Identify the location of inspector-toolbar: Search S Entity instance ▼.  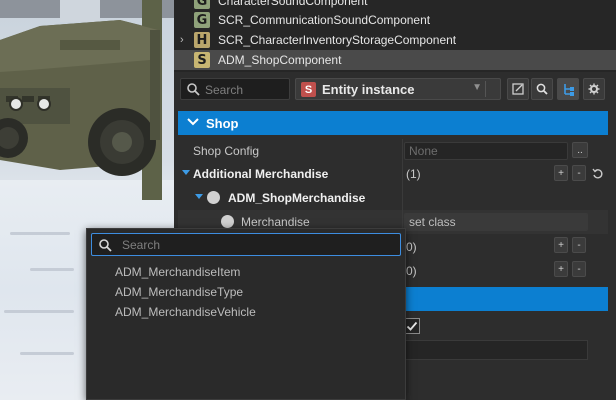
(395, 90).